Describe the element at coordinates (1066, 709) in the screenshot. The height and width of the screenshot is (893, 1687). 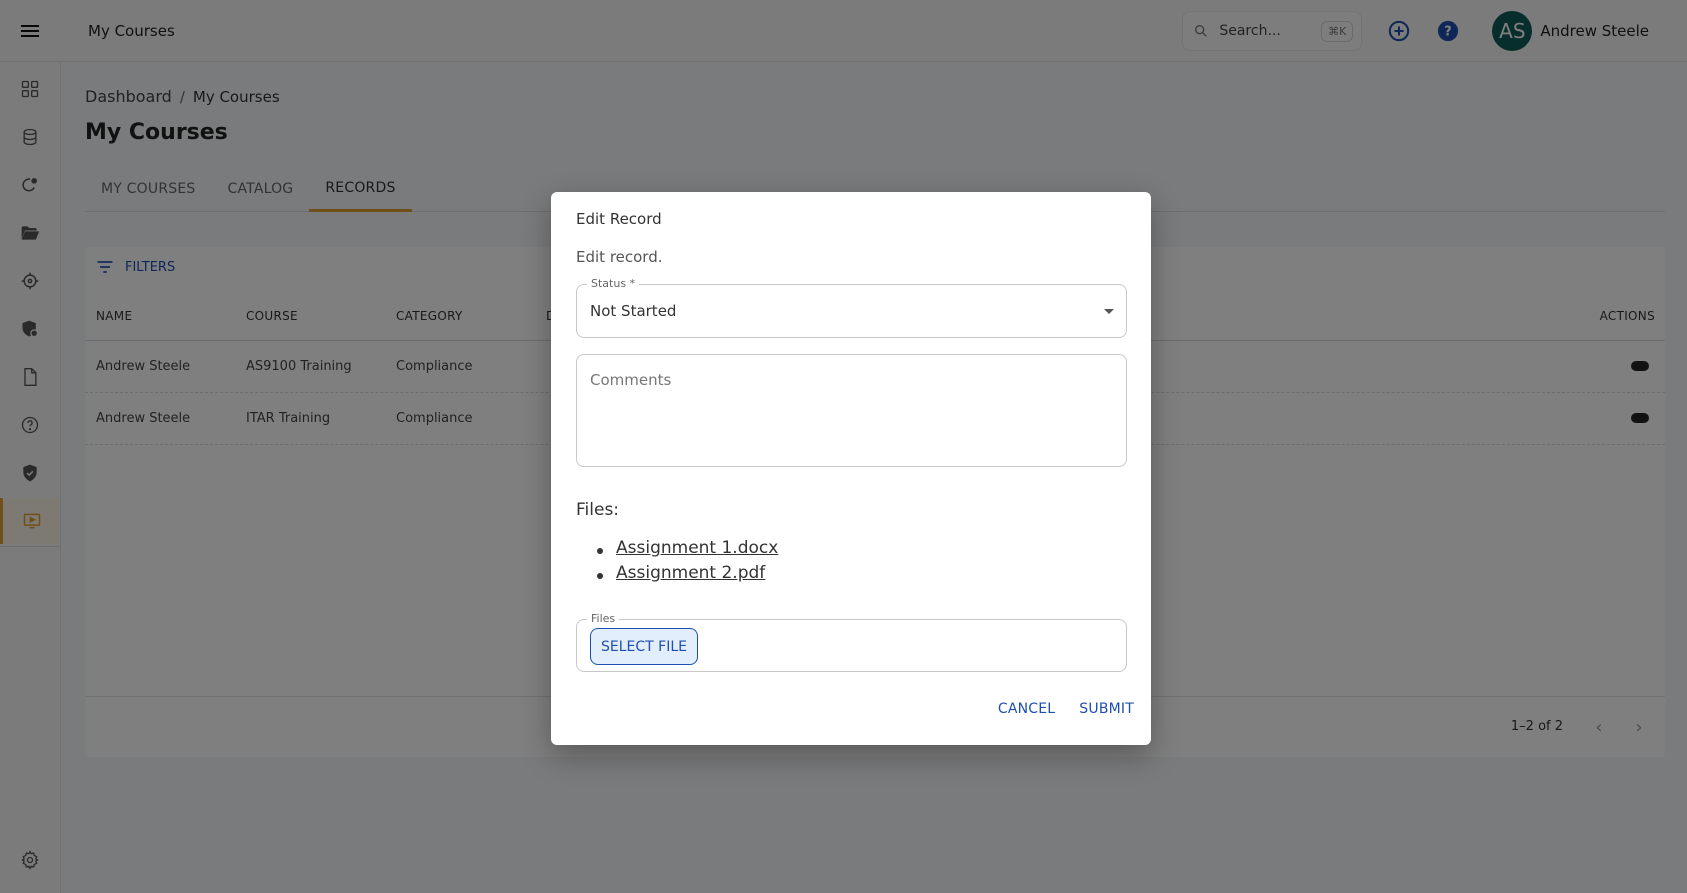
I see `dialog-actions: CANCEL SUBMIT` at that location.